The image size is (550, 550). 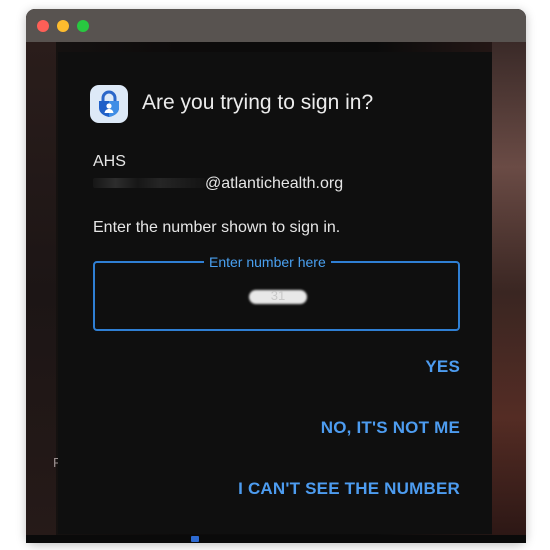 What do you see at coordinates (276, 25) in the screenshot?
I see `window-titlebar` at bounding box center [276, 25].